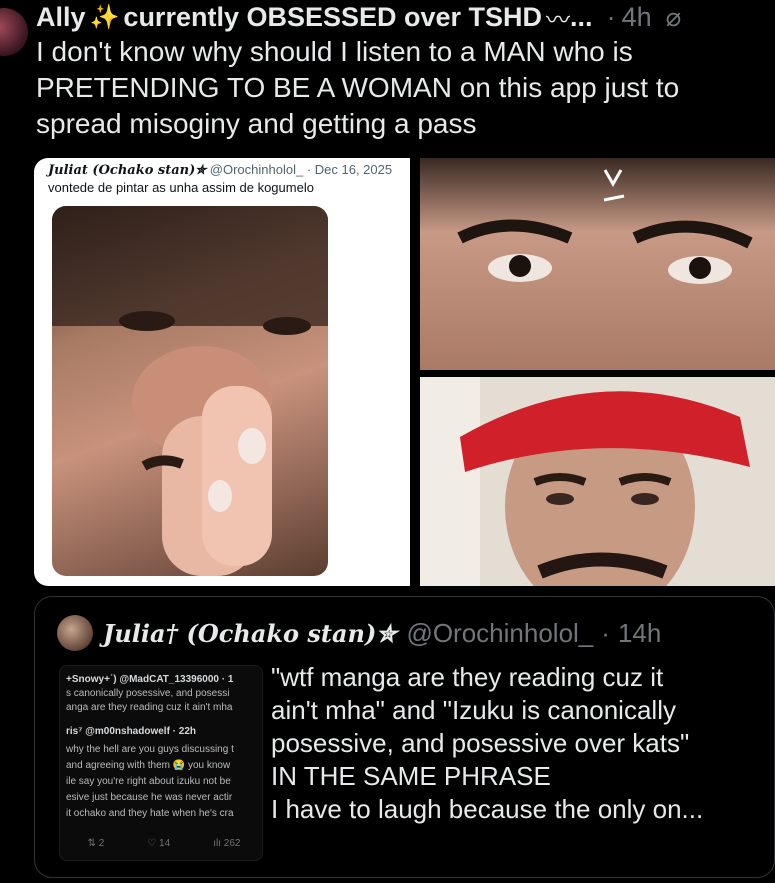 The height and width of the screenshot is (883, 775). What do you see at coordinates (127, 170) in the screenshot?
I see `screenshot-author: Juliat (Ochako stan)✮` at bounding box center [127, 170].